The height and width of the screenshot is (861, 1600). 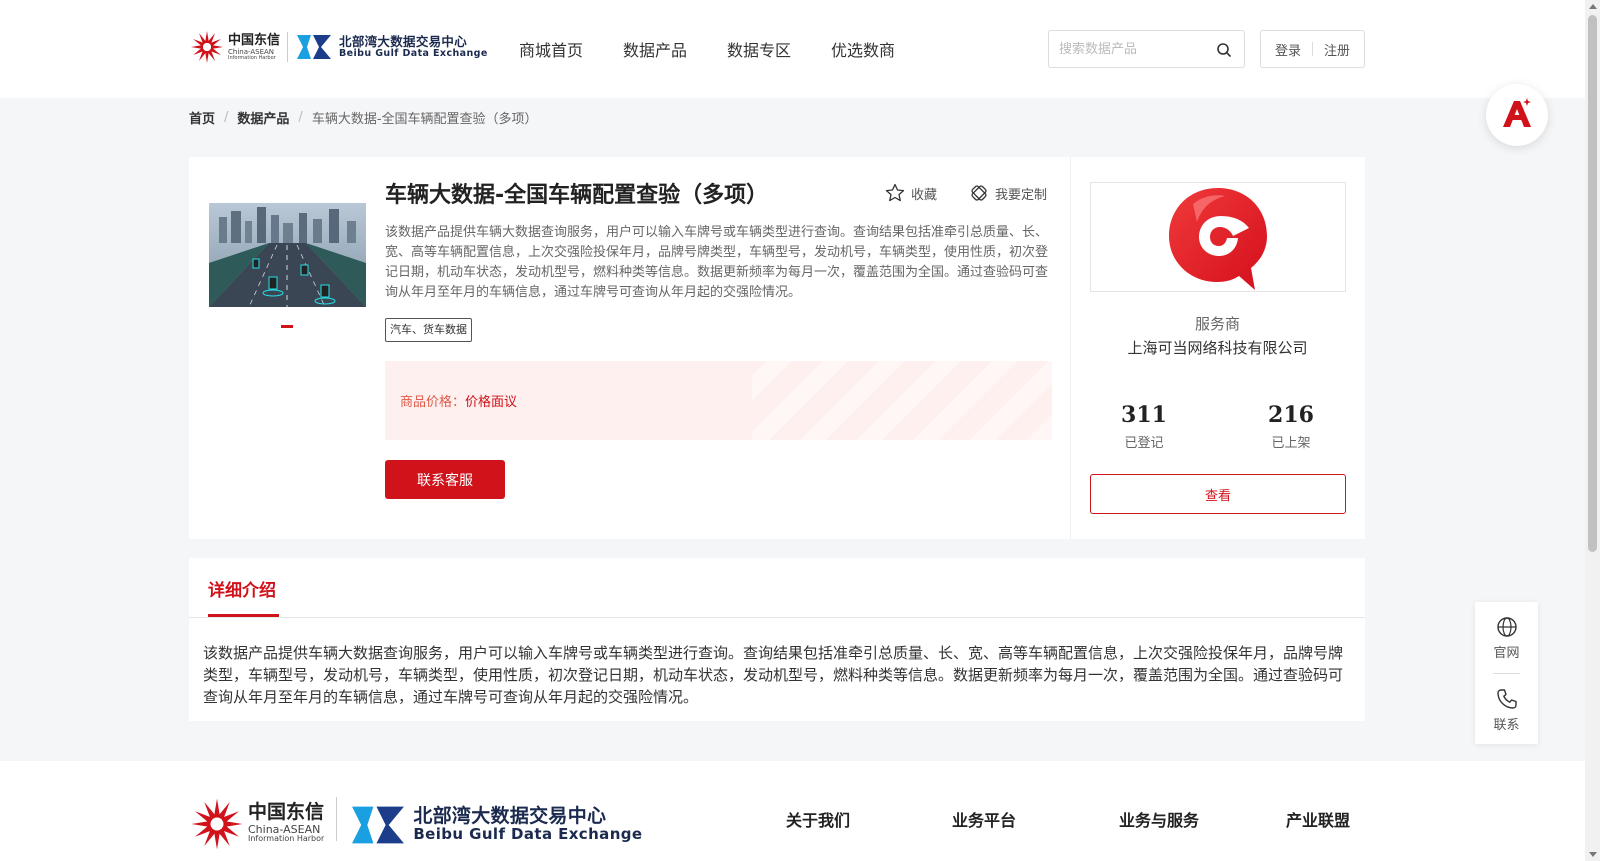 I want to click on breadcrumb-home: 首页, so click(x=202, y=117).